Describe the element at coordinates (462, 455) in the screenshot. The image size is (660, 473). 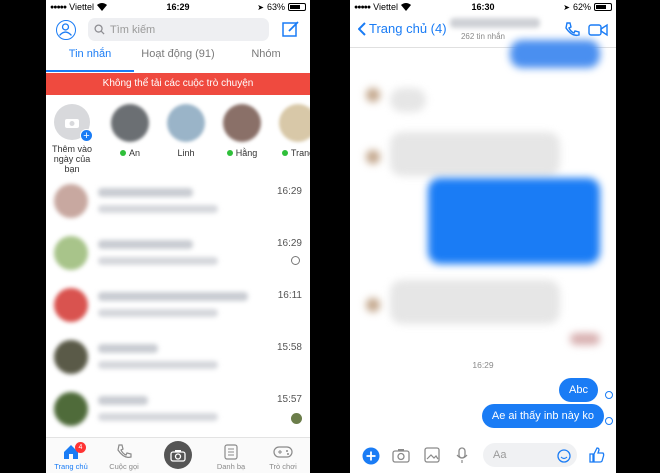
I see `microphone-icon` at that location.